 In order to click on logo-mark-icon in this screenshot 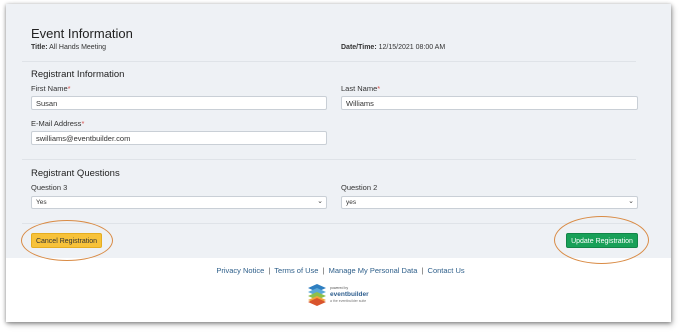, I will do `click(317, 295)`.